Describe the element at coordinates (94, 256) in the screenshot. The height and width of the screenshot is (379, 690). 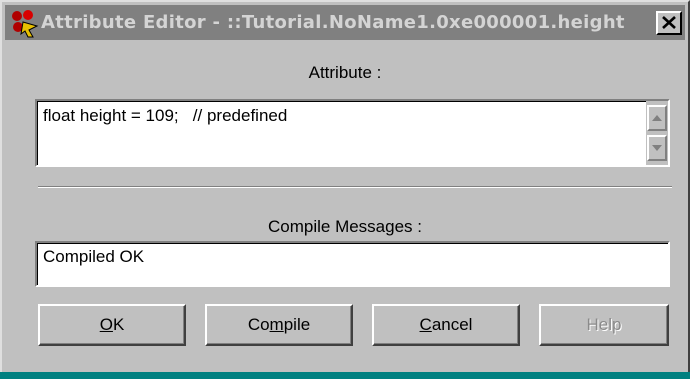
I see `compile-messages-text: Compiled OK` at that location.